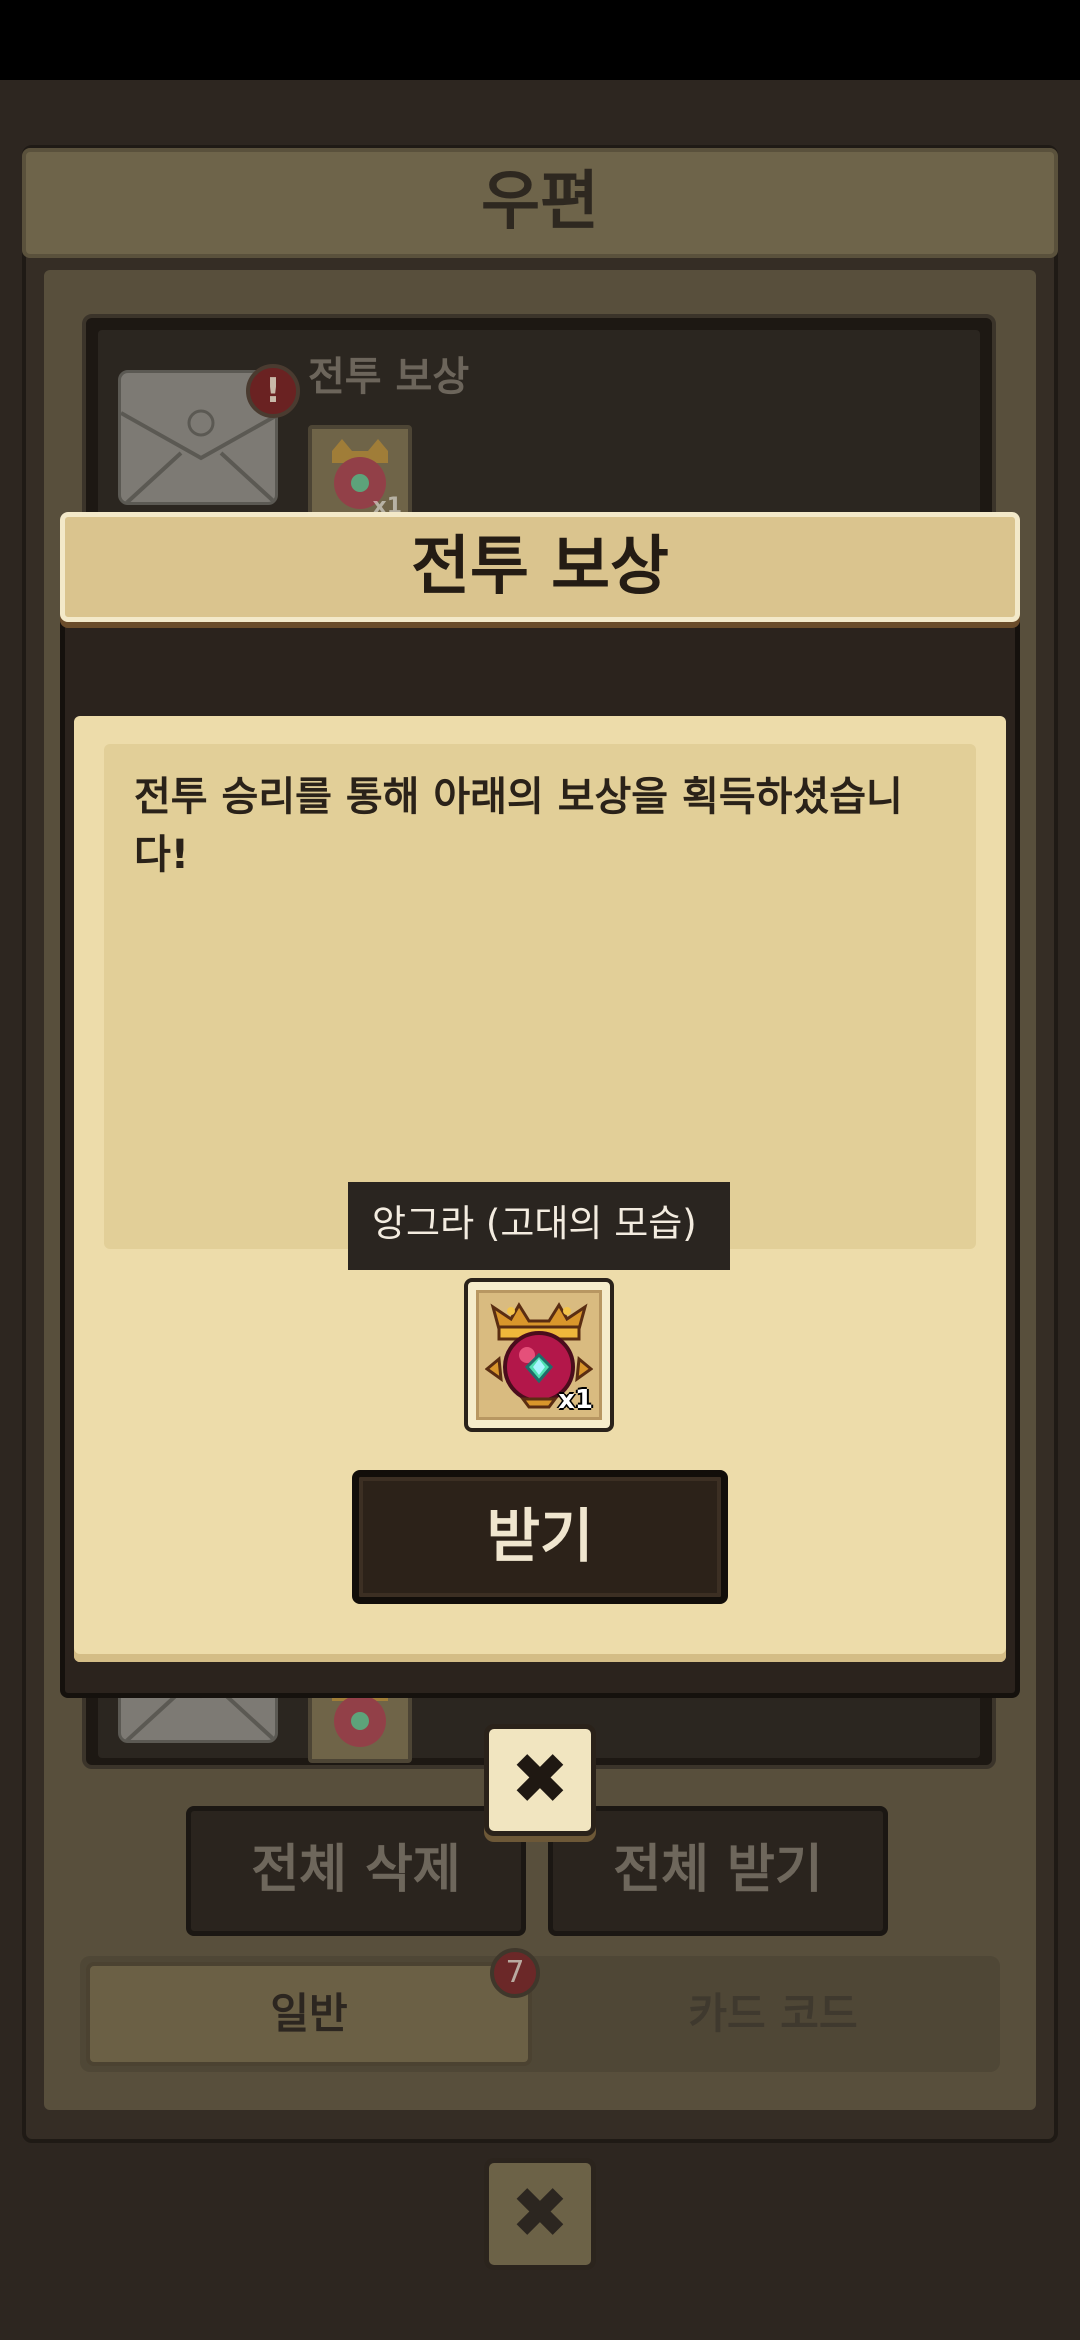 The width and height of the screenshot is (1080, 2340). I want to click on reward-qty: x1, so click(575, 1400).